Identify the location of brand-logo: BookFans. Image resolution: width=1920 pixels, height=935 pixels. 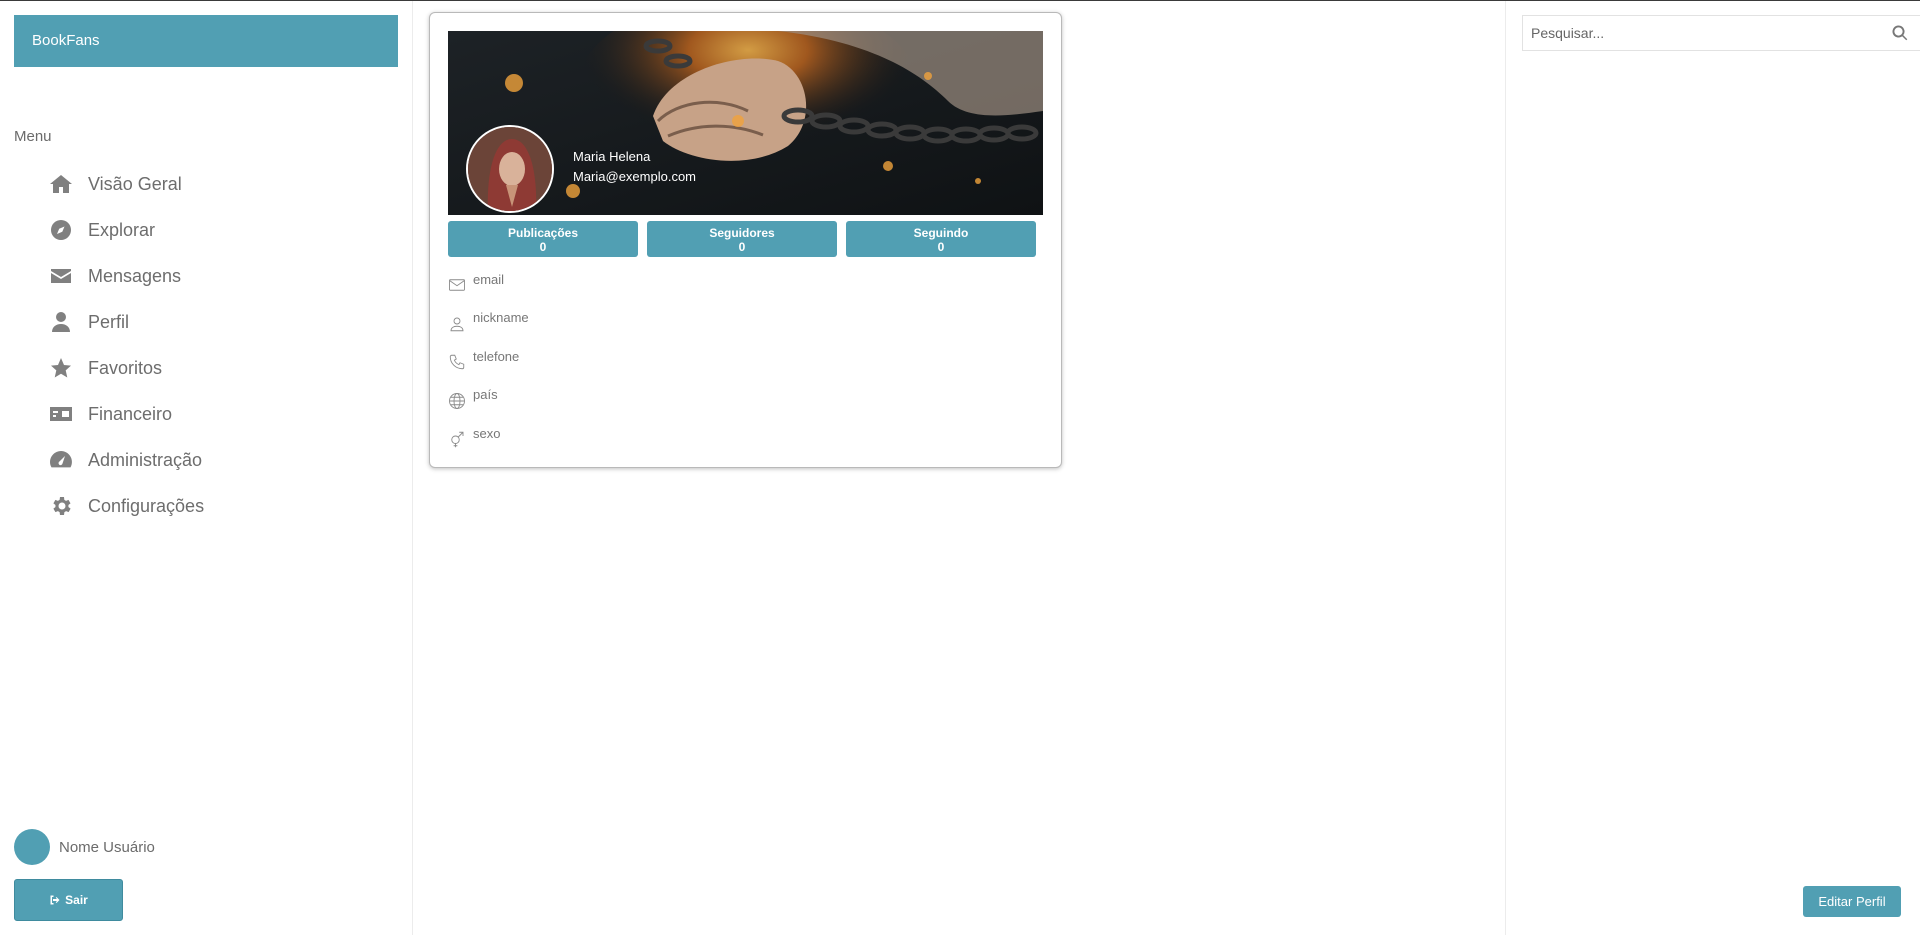
(206, 41).